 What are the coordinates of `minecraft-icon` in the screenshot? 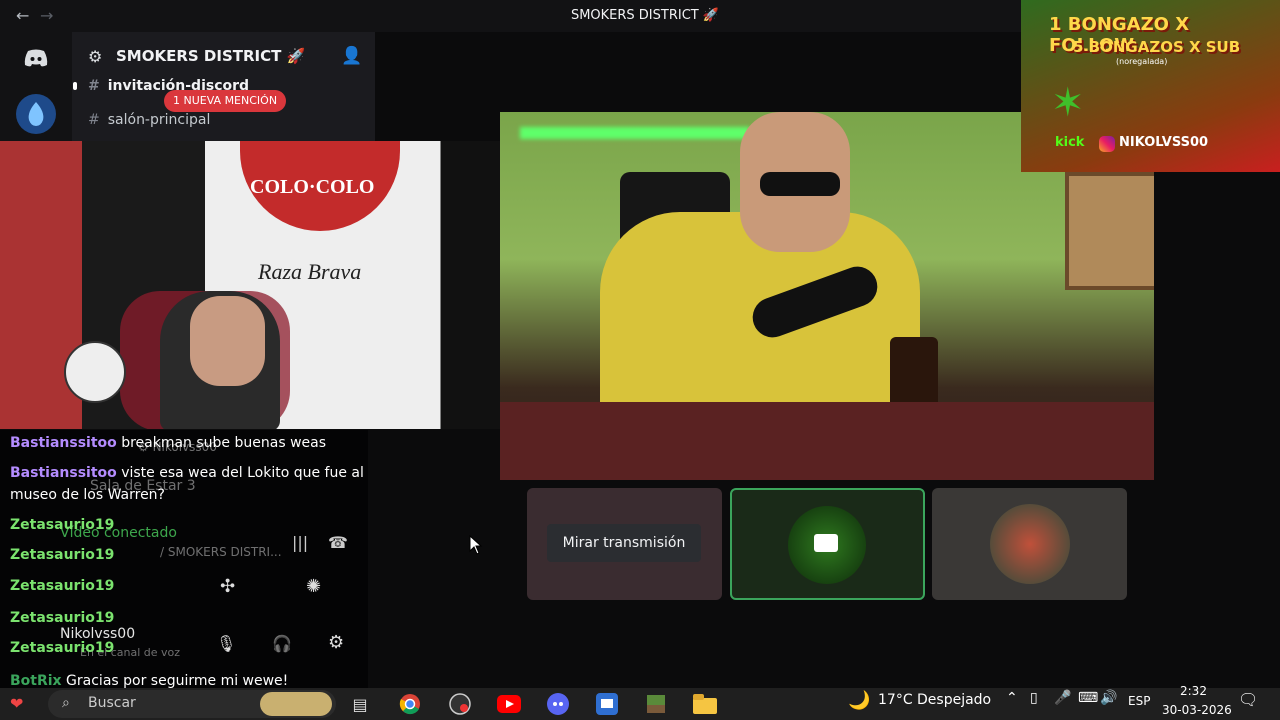 It's located at (656, 704).